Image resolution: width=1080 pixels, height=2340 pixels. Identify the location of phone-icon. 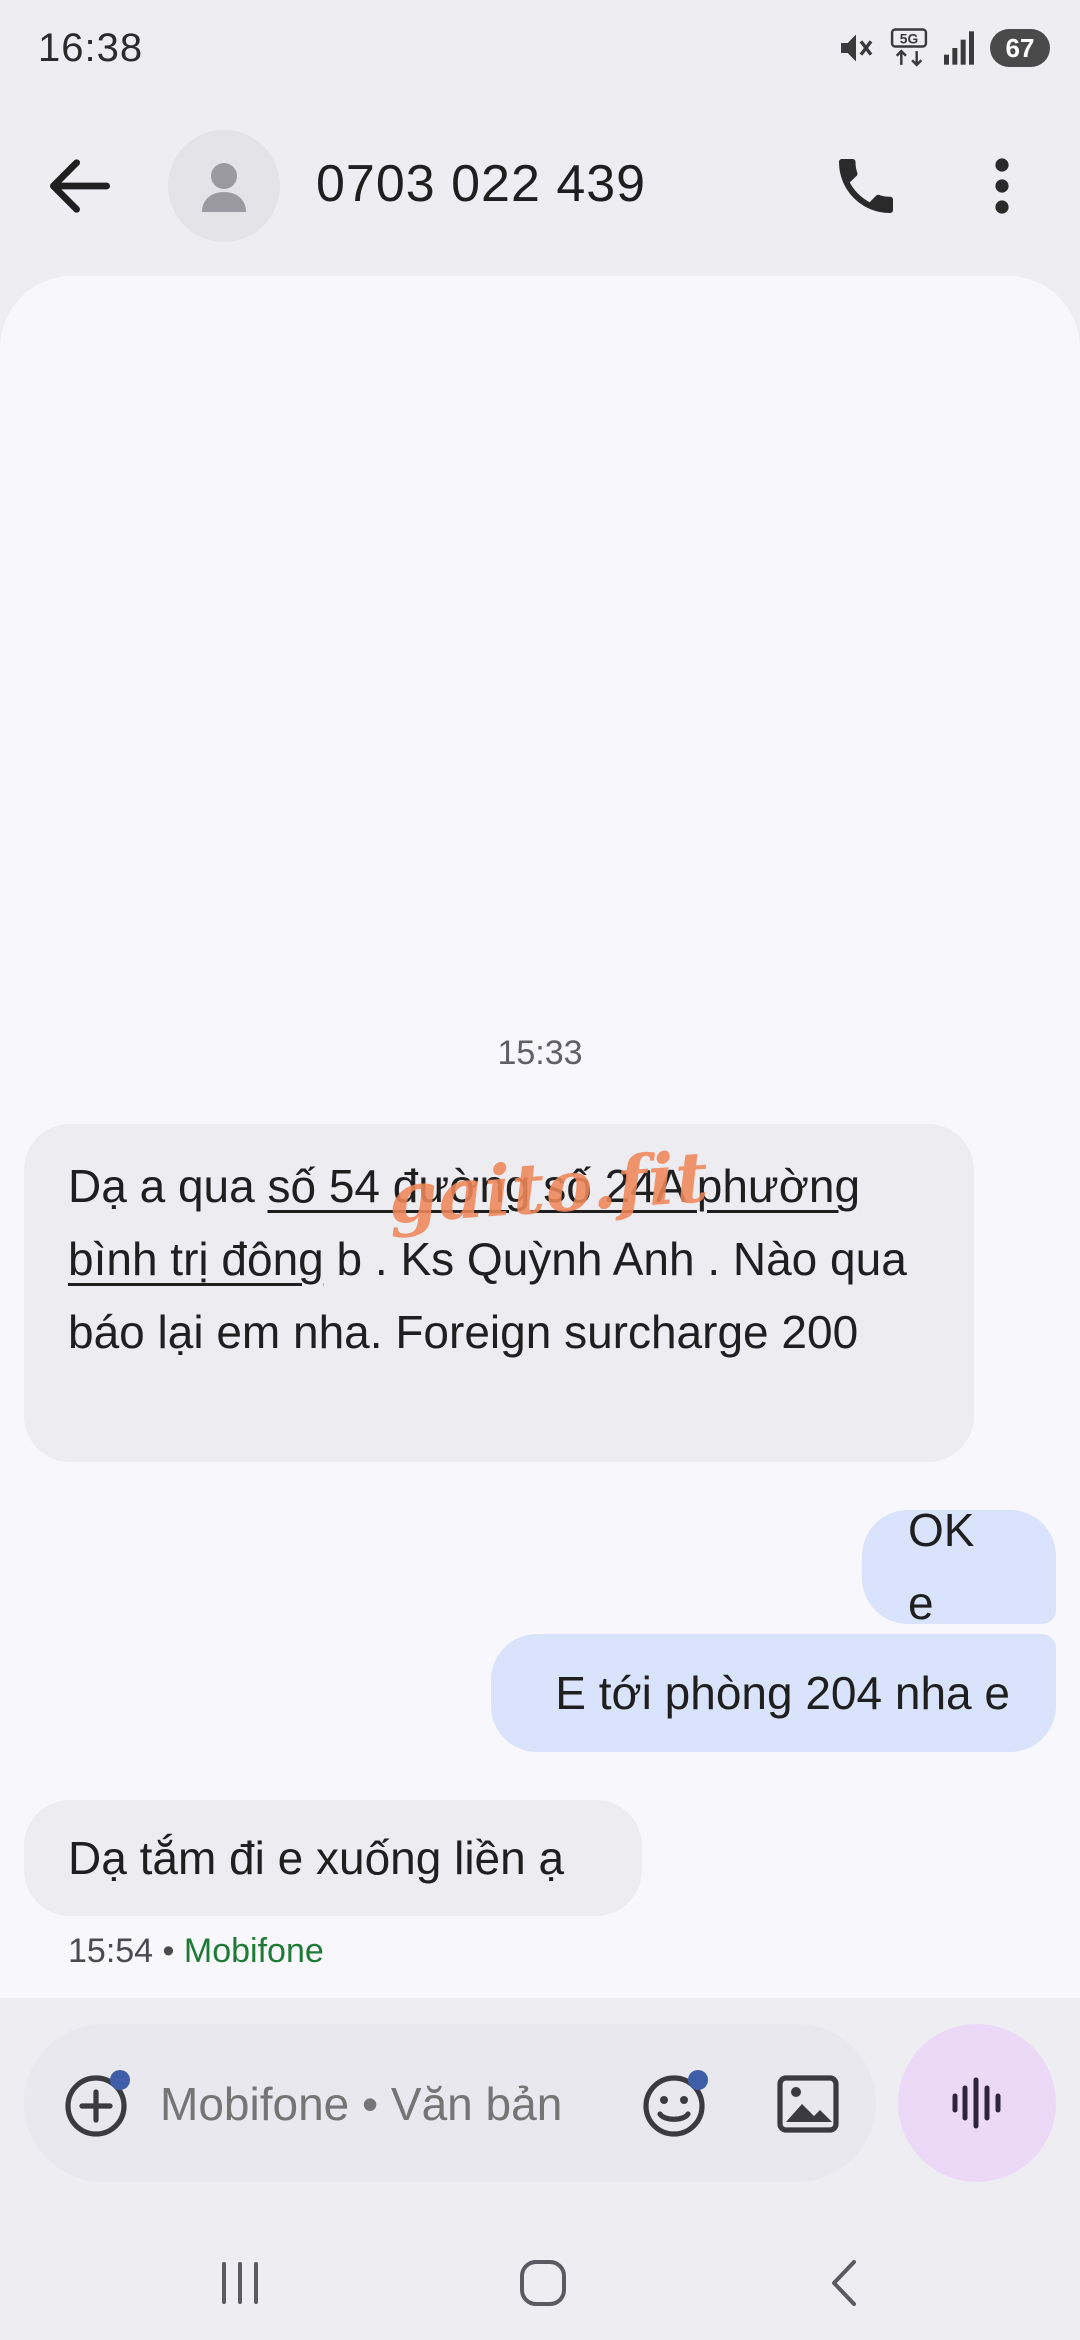
(866, 186).